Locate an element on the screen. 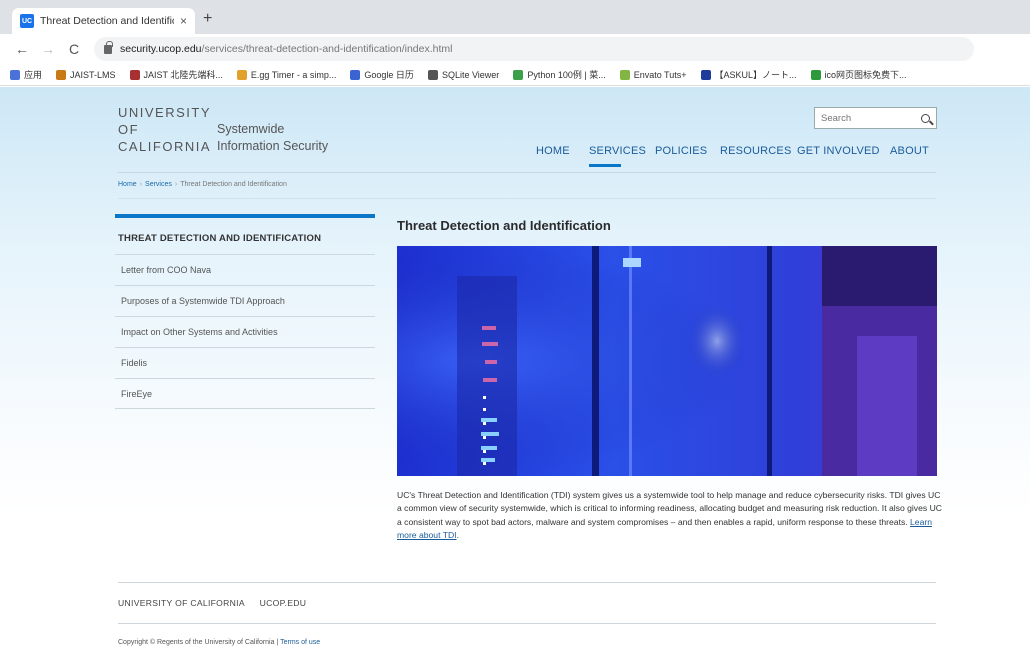 This screenshot has width=1030, height=648. back-arrow-icon: ← is located at coordinates (22, 49).